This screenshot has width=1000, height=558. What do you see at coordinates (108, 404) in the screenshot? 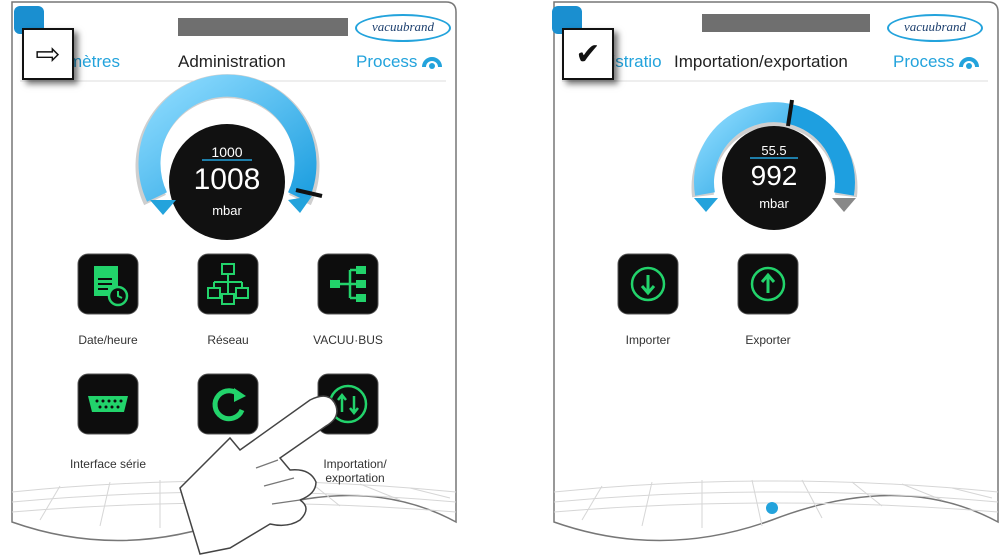
I see `serial-port-icon` at bounding box center [108, 404].